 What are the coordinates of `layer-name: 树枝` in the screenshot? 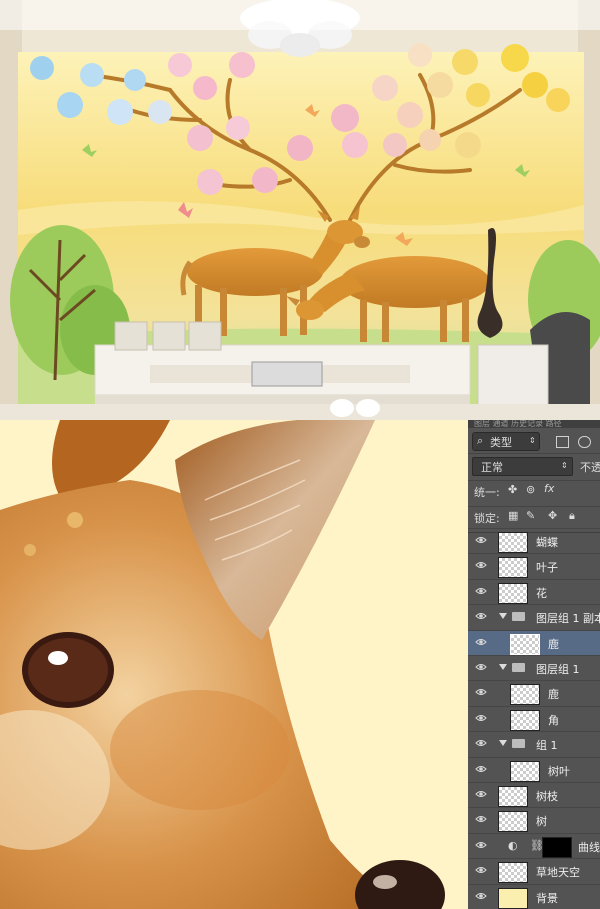 It's located at (547, 796).